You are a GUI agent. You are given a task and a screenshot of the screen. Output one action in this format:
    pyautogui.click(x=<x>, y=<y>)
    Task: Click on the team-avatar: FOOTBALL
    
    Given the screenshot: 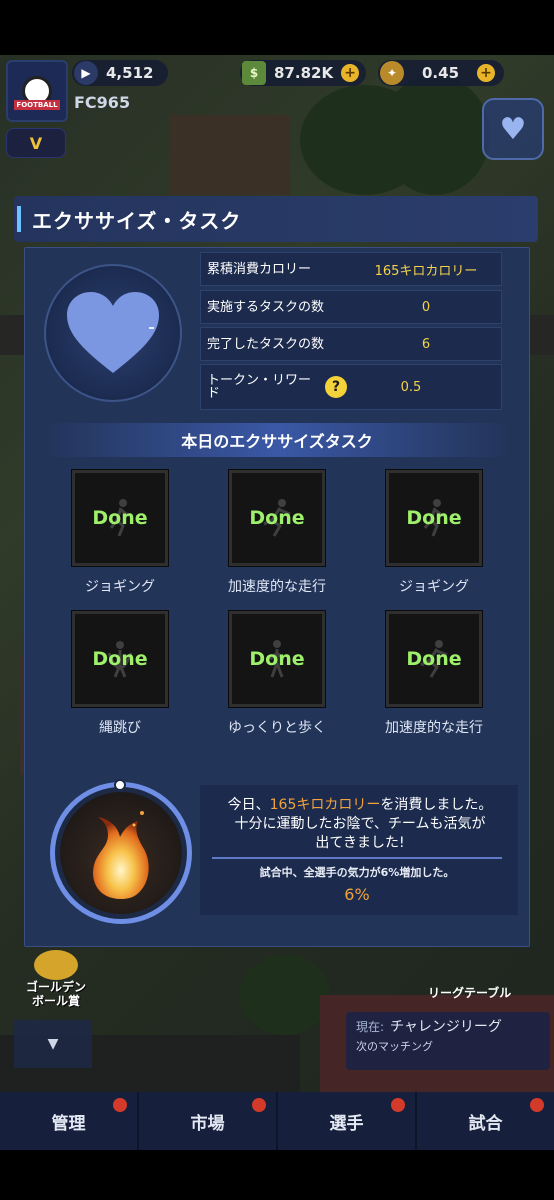 What is the action you would take?
    pyautogui.click(x=37, y=91)
    